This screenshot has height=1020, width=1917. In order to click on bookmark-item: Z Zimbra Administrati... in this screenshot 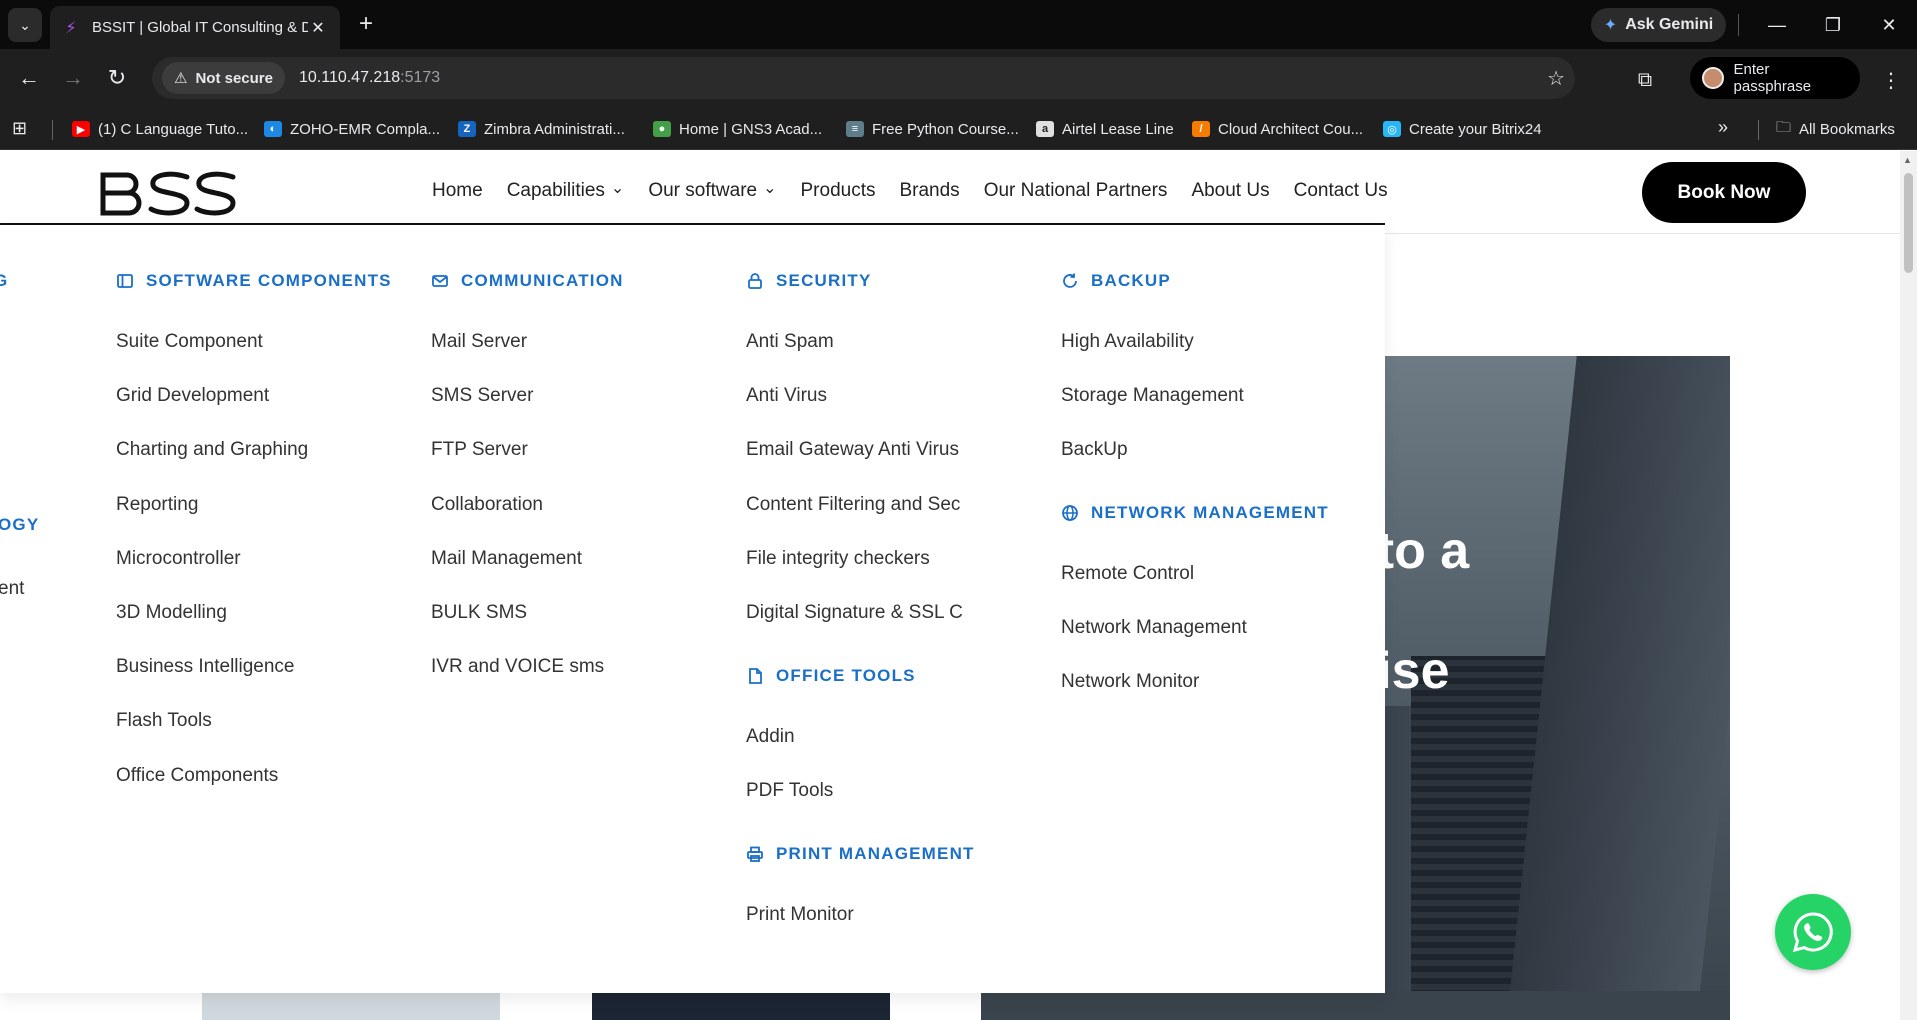, I will do `click(541, 129)`.